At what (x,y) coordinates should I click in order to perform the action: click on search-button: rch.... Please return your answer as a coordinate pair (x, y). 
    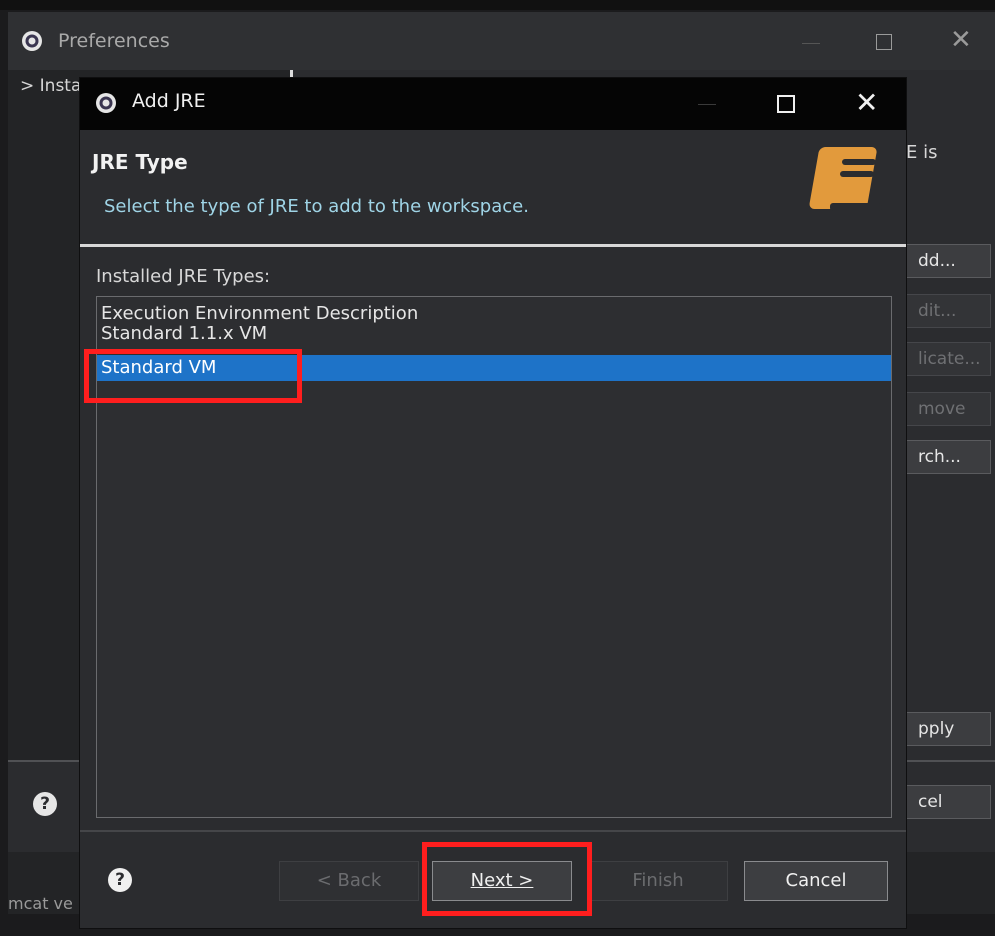
    Looking at the image, I should click on (947, 457).